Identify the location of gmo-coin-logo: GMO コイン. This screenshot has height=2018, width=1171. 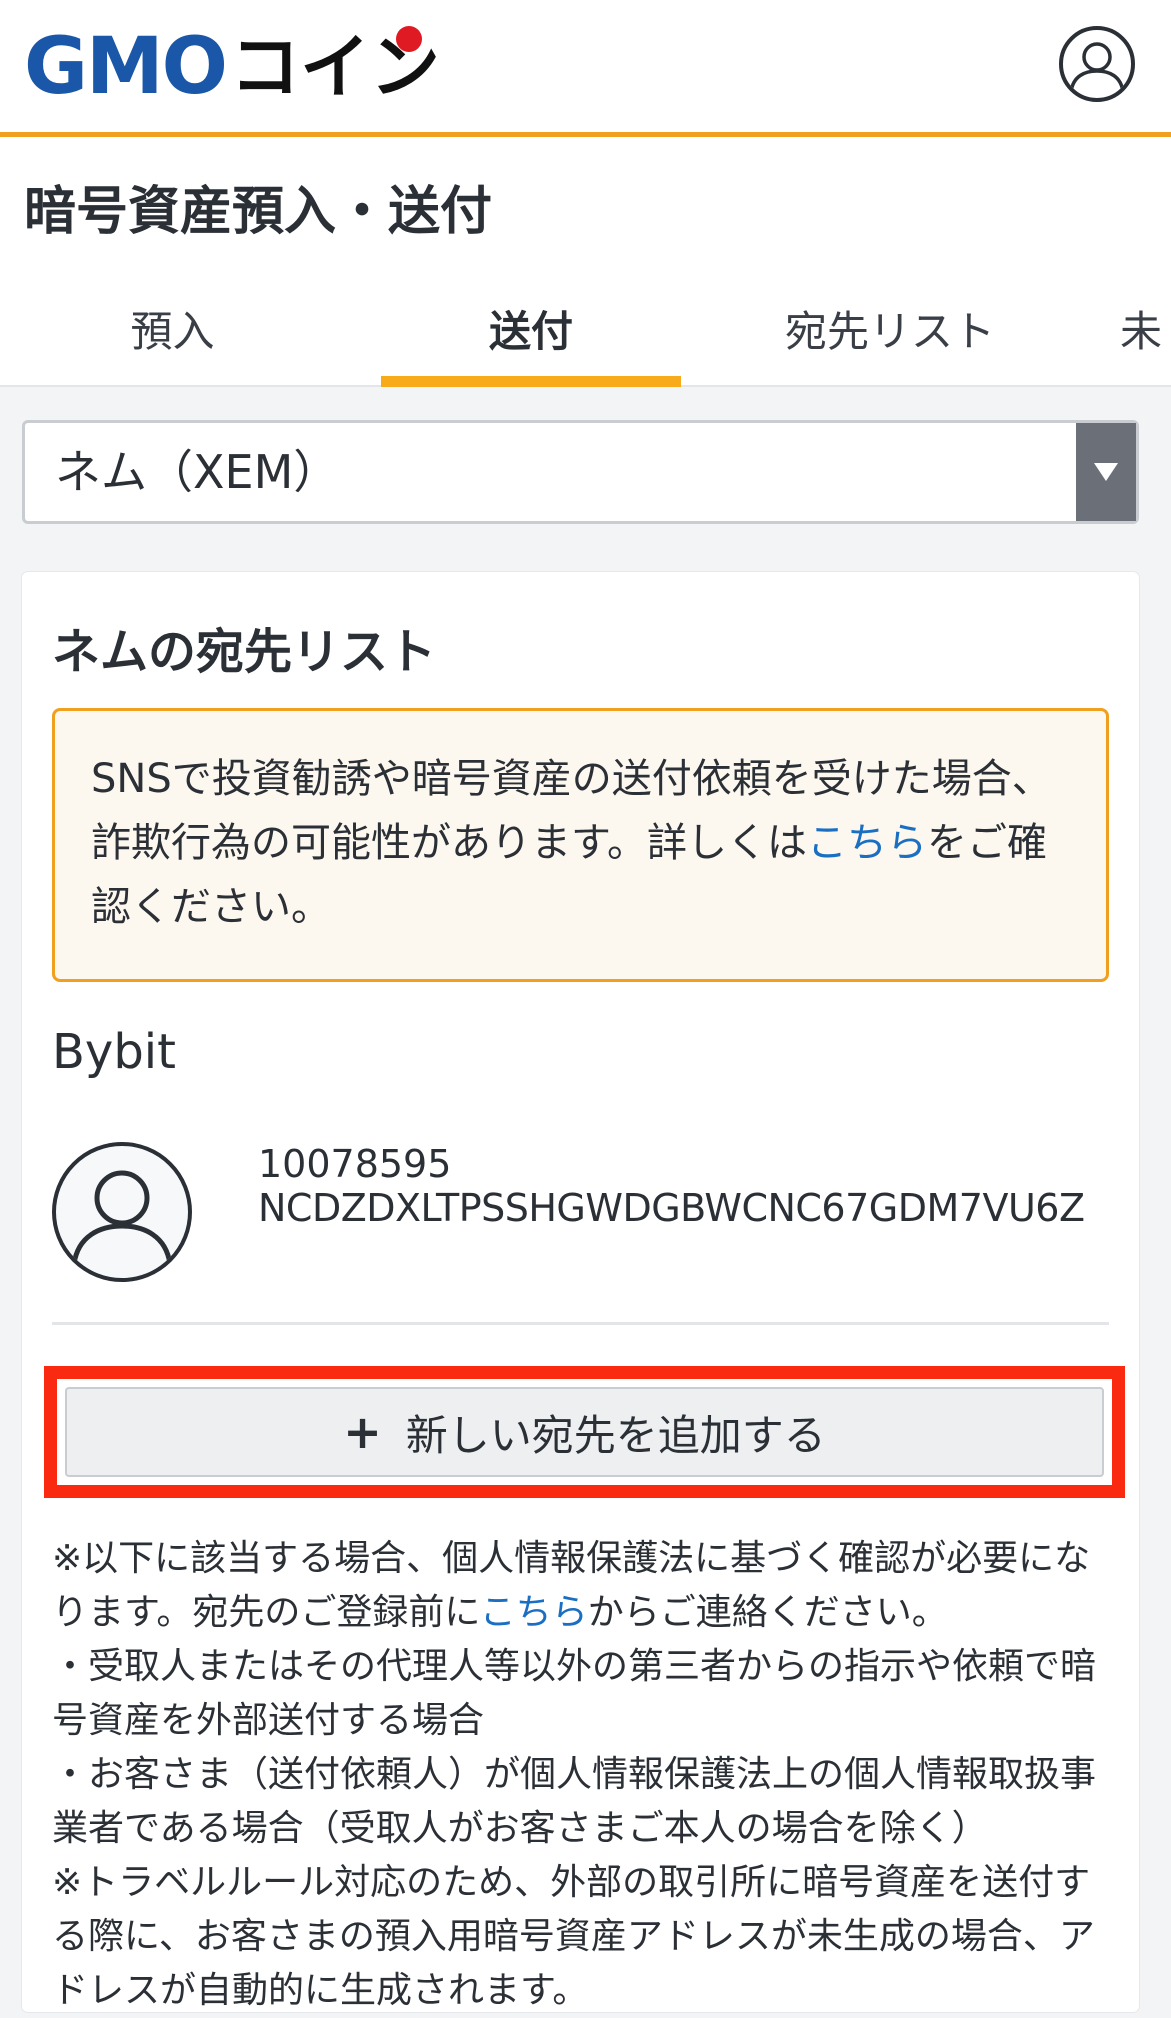
(232, 67).